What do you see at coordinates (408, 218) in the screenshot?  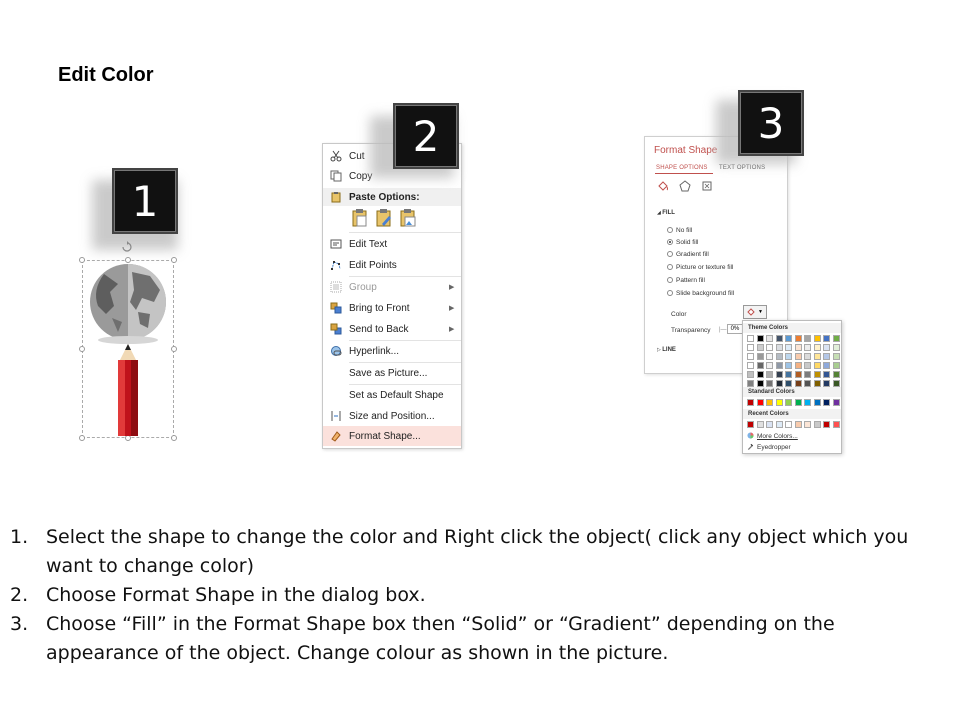 I see `paste-picture-icon` at bounding box center [408, 218].